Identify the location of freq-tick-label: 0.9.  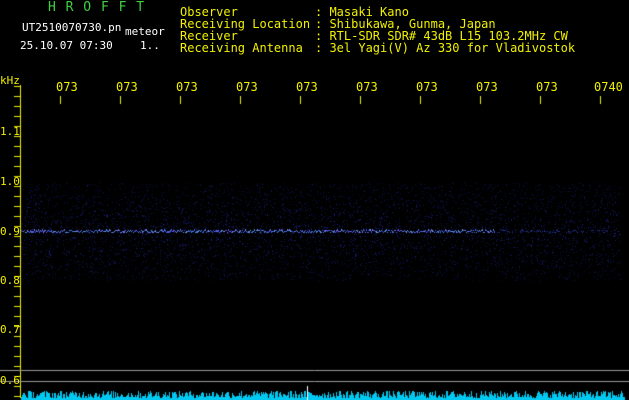
(10, 231).